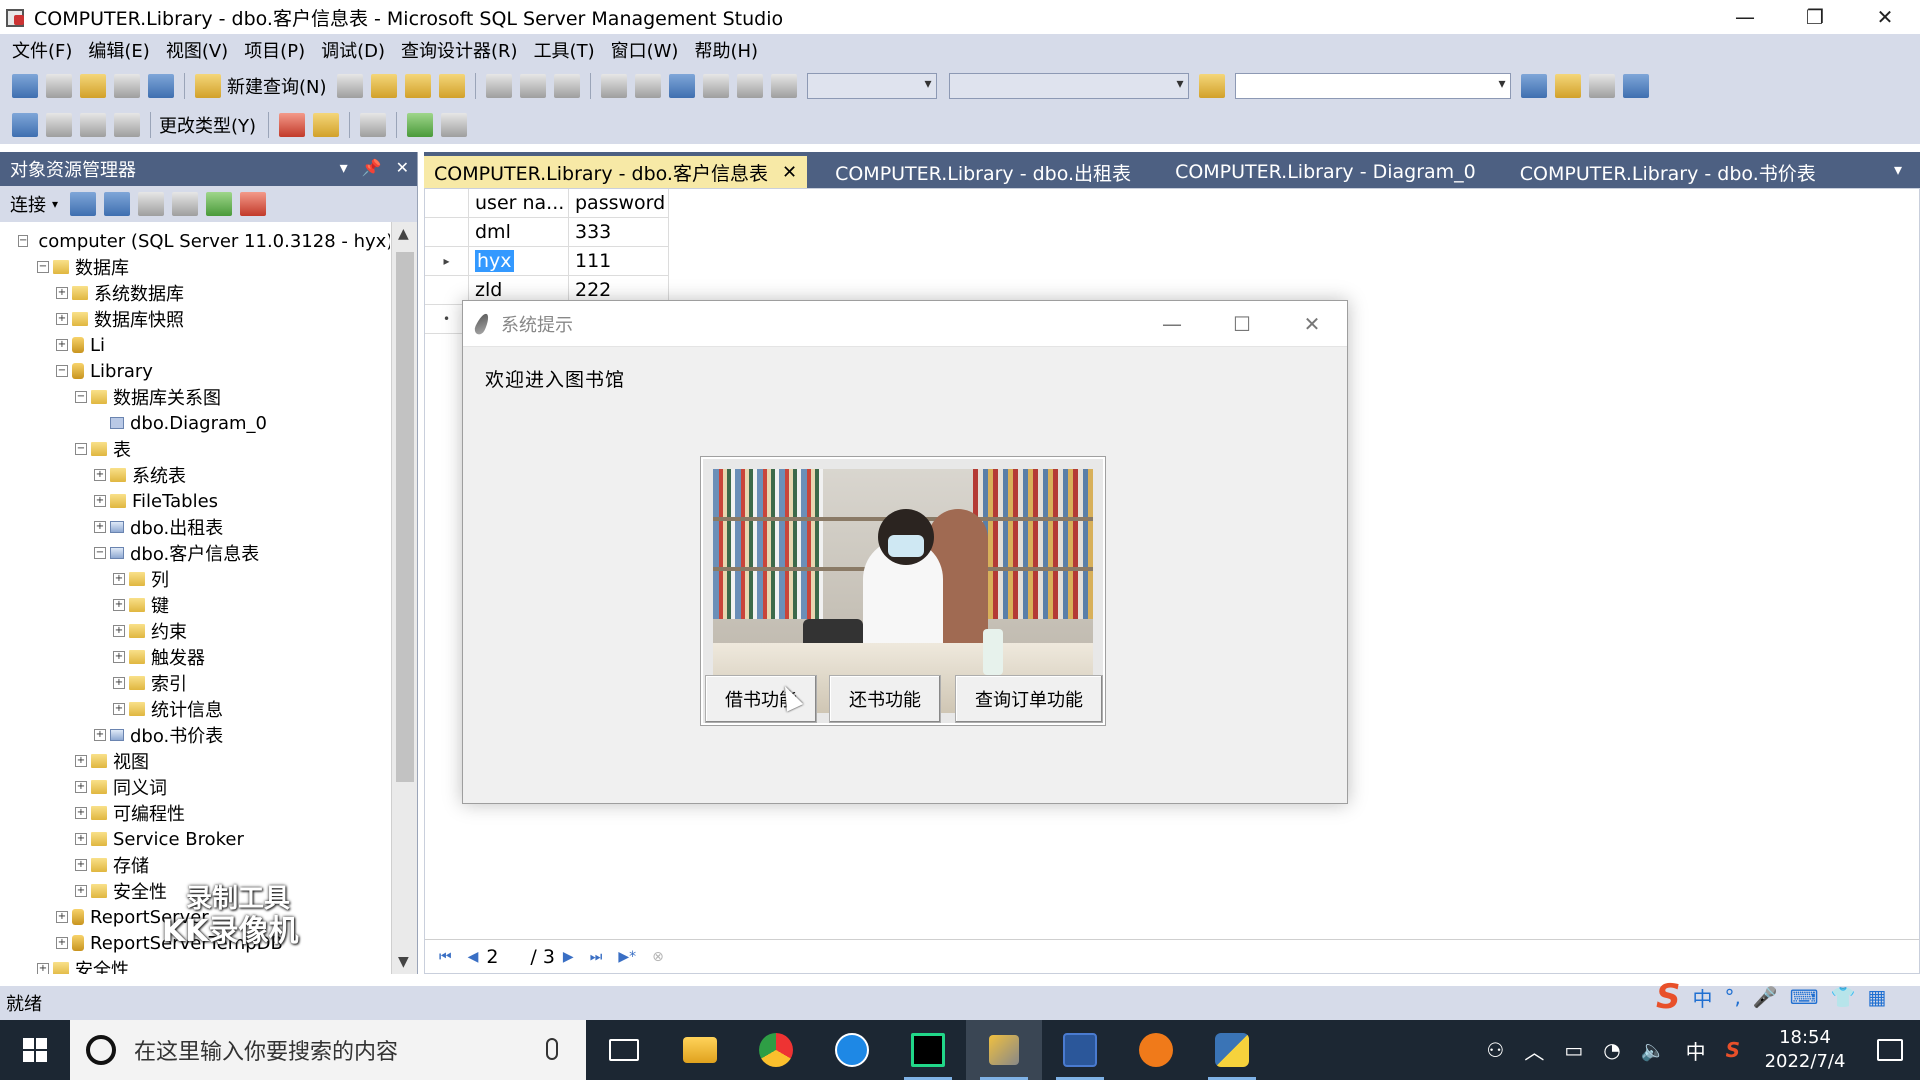  Describe the element at coordinates (253, 204) in the screenshot. I see `activity-monitor-icon` at that location.